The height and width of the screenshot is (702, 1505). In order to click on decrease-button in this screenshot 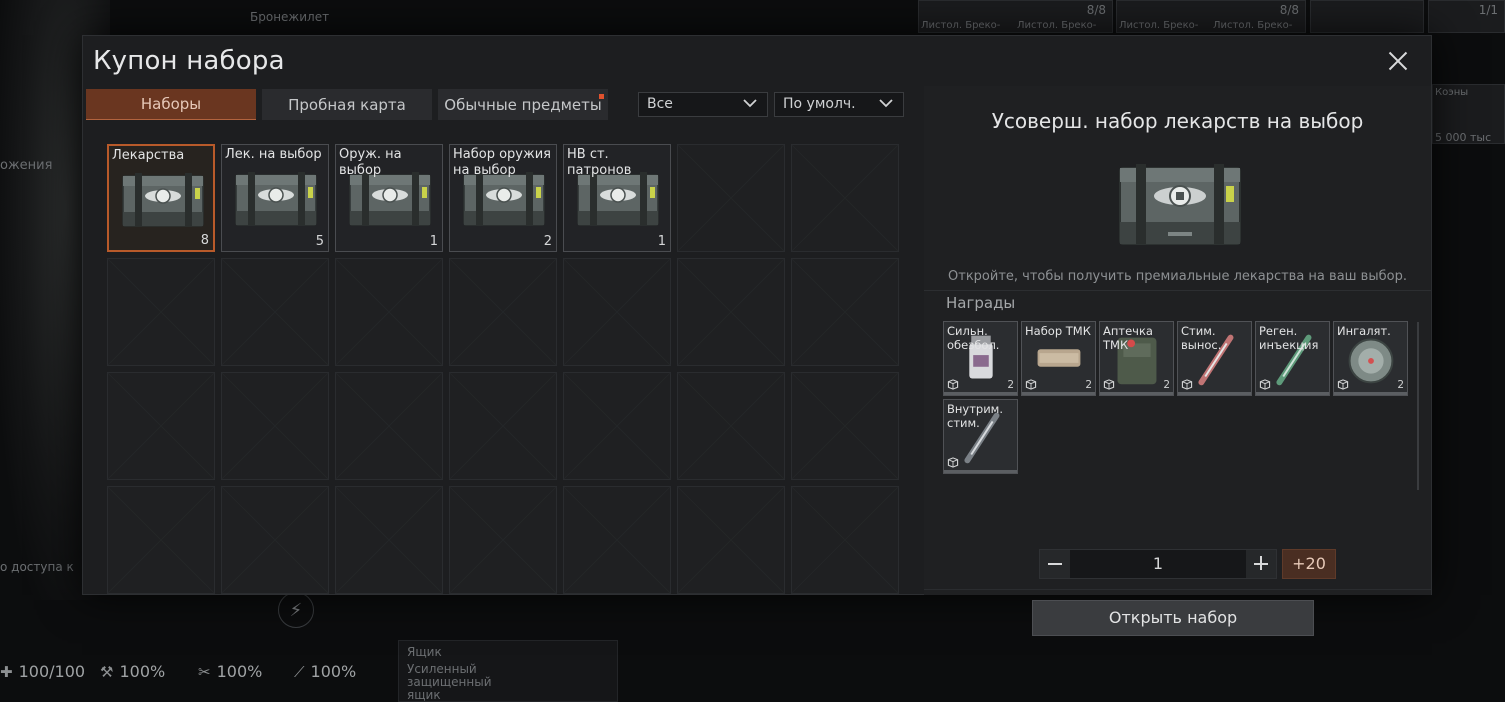, I will do `click(1055, 564)`.